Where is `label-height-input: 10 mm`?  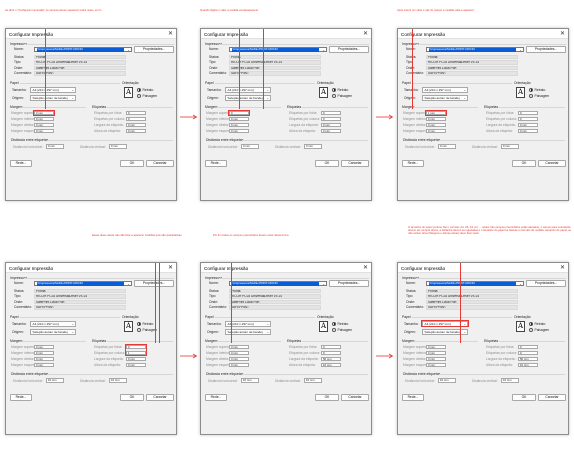 label-height-input: 10 mm is located at coordinates (331, 364).